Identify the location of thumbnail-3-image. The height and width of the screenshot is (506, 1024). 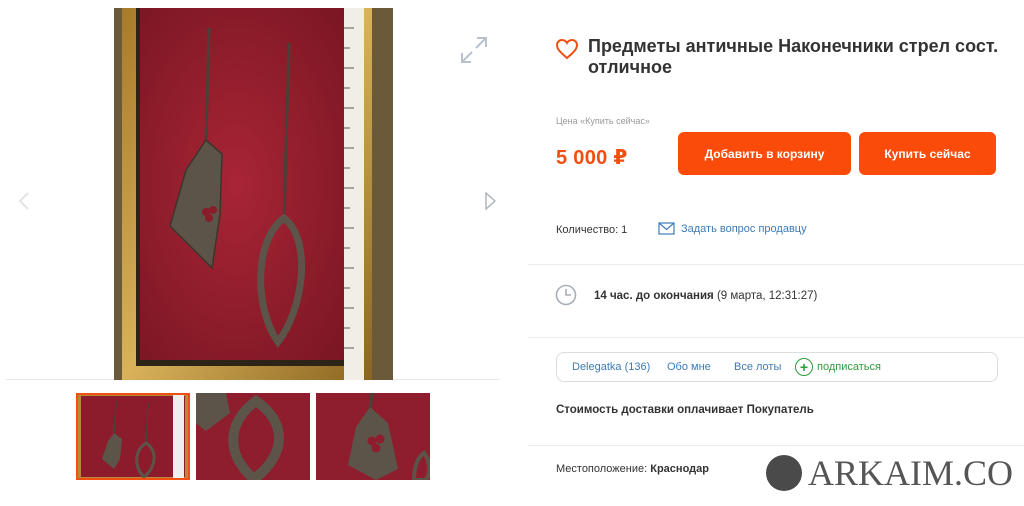
(373, 436).